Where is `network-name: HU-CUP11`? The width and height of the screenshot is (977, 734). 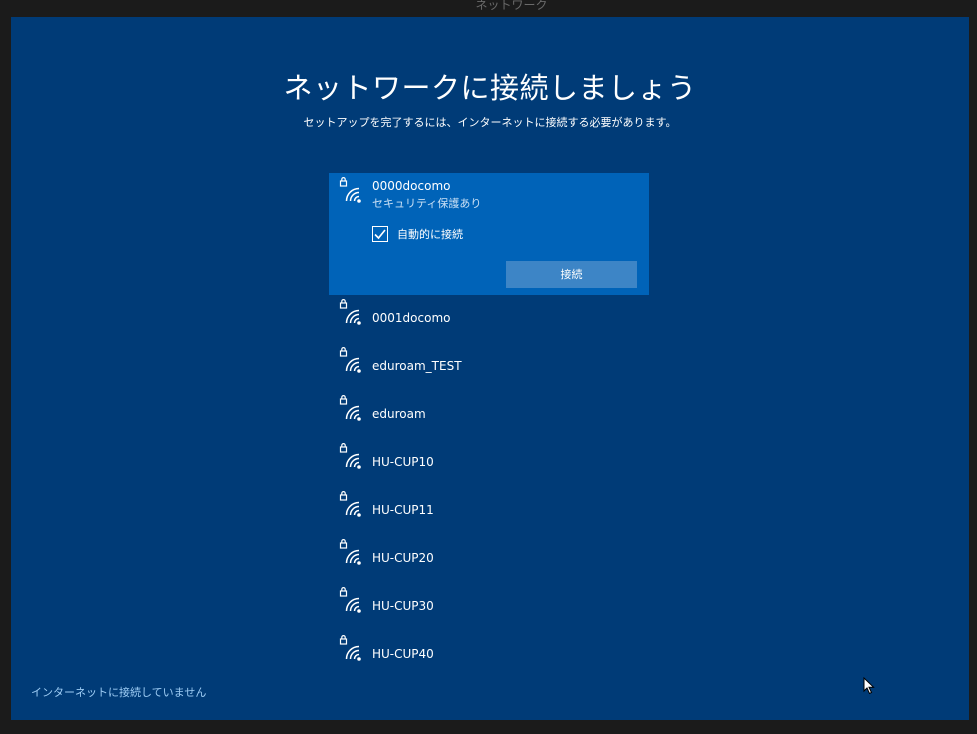 network-name: HU-CUP11 is located at coordinates (403, 510).